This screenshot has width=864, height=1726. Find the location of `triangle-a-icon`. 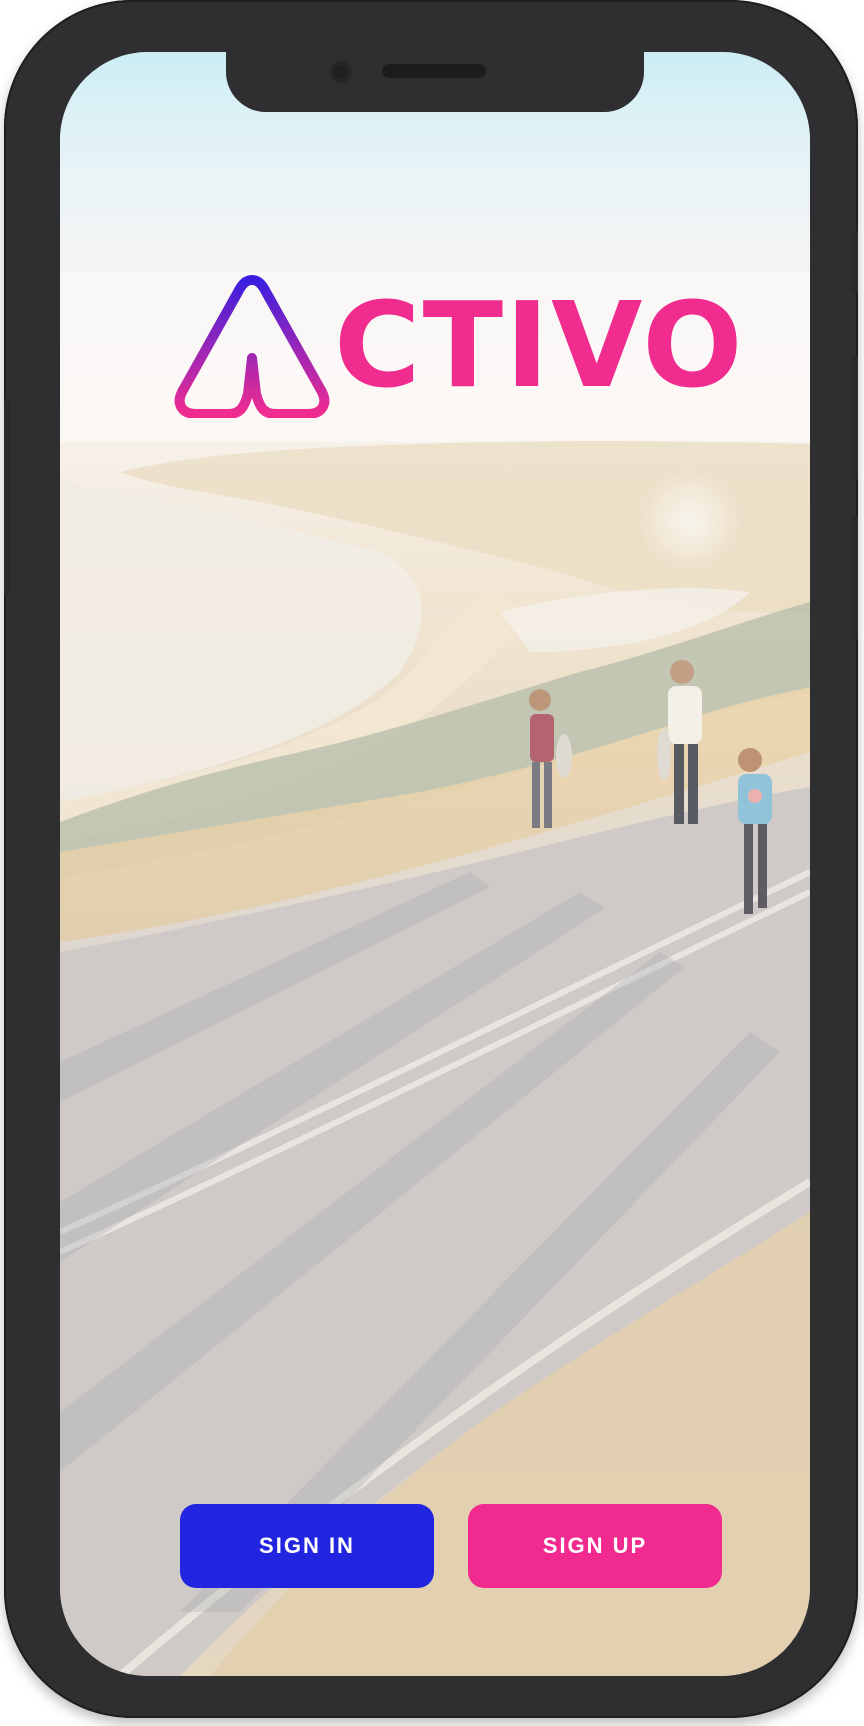

triangle-a-icon is located at coordinates (252, 346).